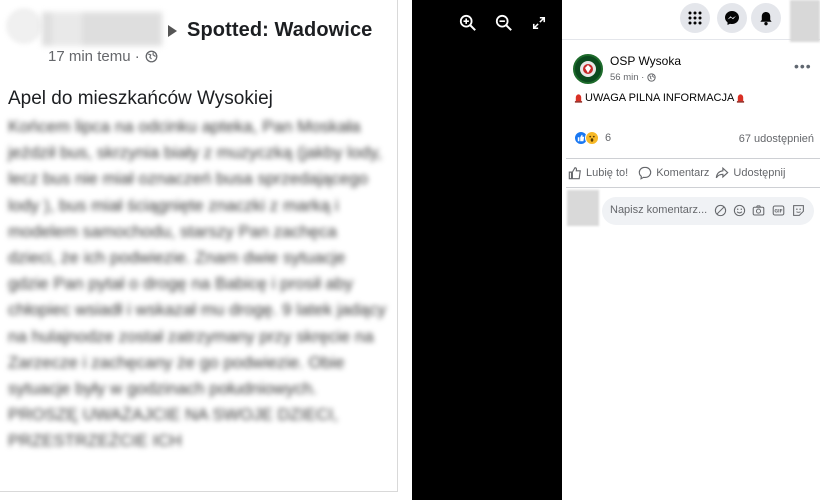 This screenshot has height=500, width=820. What do you see at coordinates (539, 23) in the screenshot?
I see `fullscreen-icon` at bounding box center [539, 23].